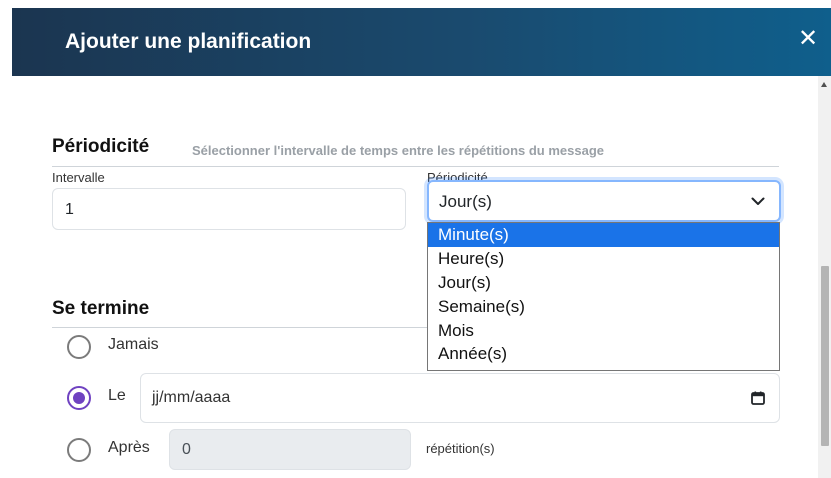 The width and height of the screenshot is (831, 478). I want to click on repetitions-input: 0, so click(290, 449).